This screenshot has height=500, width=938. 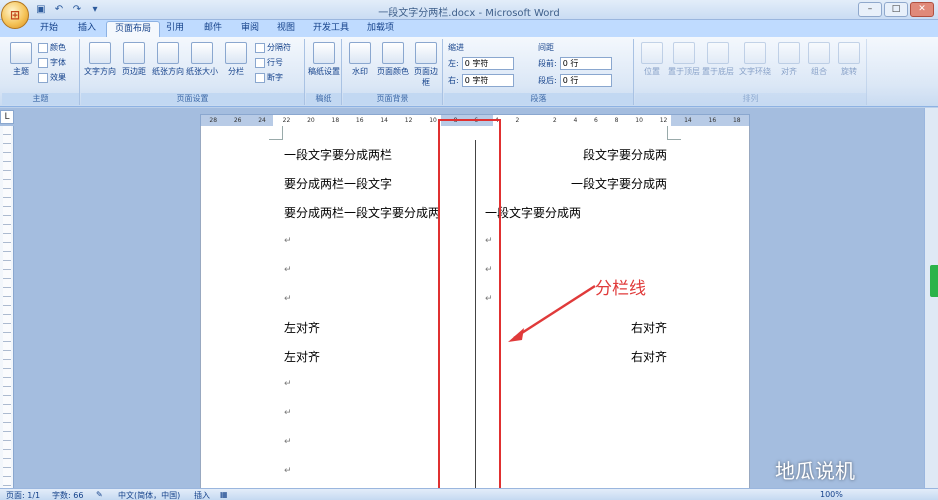 I want to click on spacing-after-field: 段后: 0 行, so click(x=575, y=80).